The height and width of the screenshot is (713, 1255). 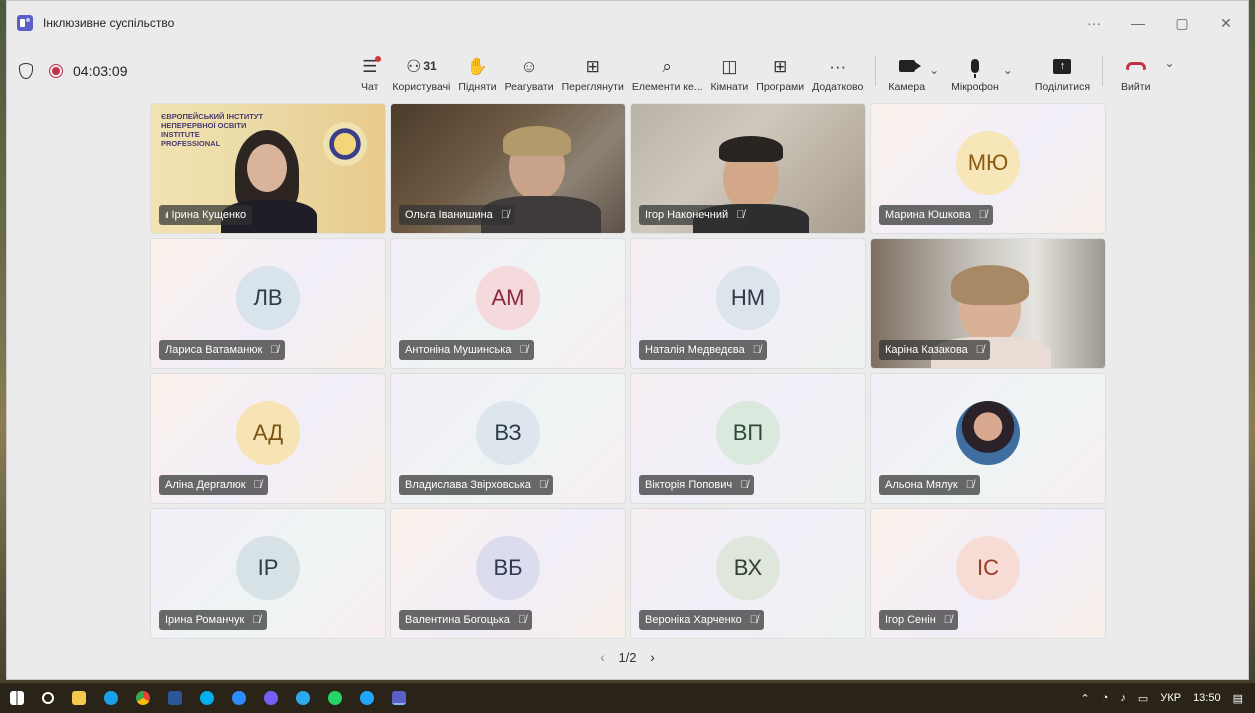 What do you see at coordinates (48, 698) in the screenshot?
I see `search-icon` at bounding box center [48, 698].